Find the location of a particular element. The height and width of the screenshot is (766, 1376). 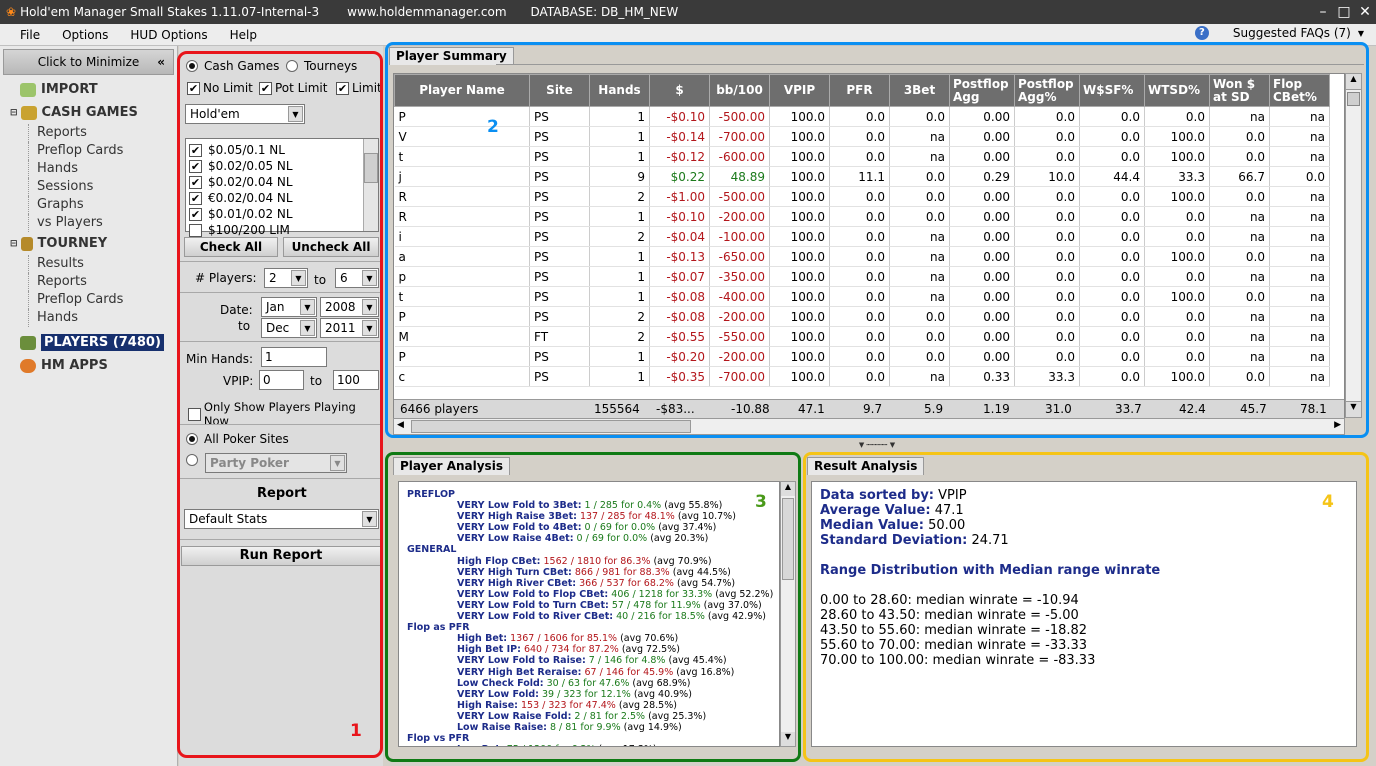

nav-cash-sessions: Sessions is located at coordinates (102, 187).